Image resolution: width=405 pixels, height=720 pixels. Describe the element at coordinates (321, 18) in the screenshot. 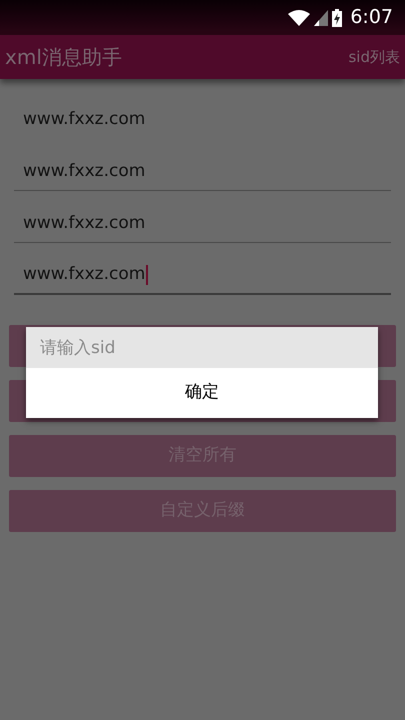

I see `signal-icon` at that location.